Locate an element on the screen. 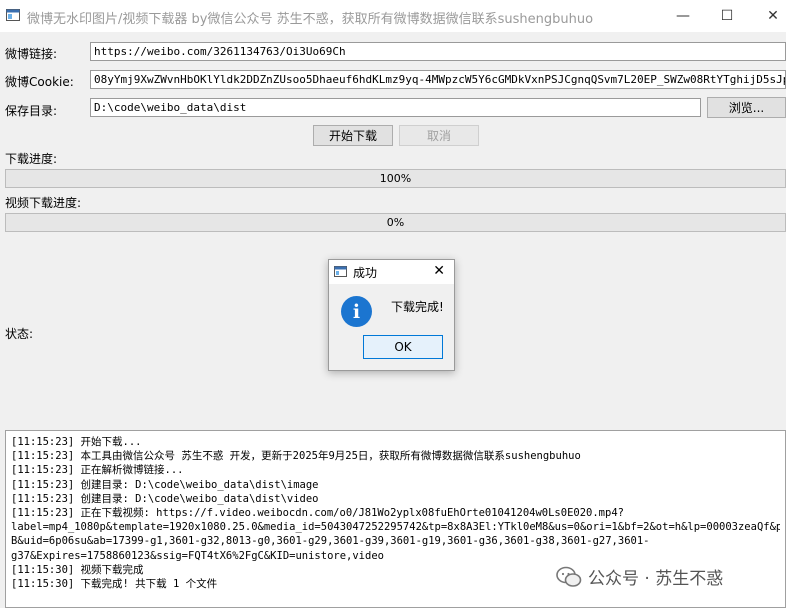 The image size is (786, 608). cookie-label: 微博Cookie: is located at coordinates (39, 82).